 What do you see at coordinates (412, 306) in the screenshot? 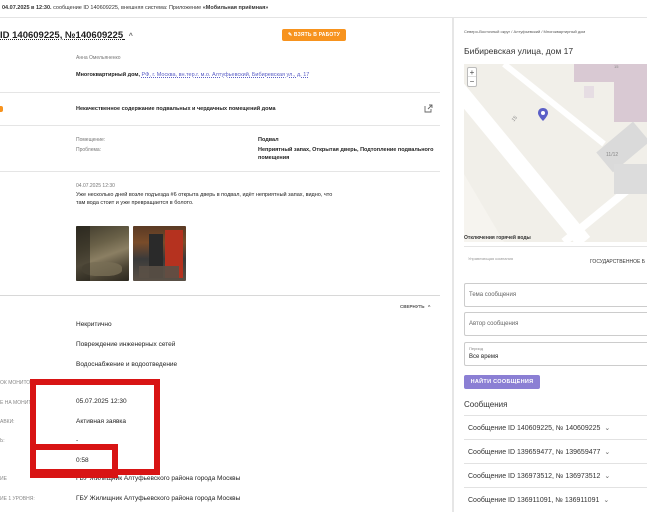
I see `collapse-label: СВЕРНУТЬ` at bounding box center [412, 306].